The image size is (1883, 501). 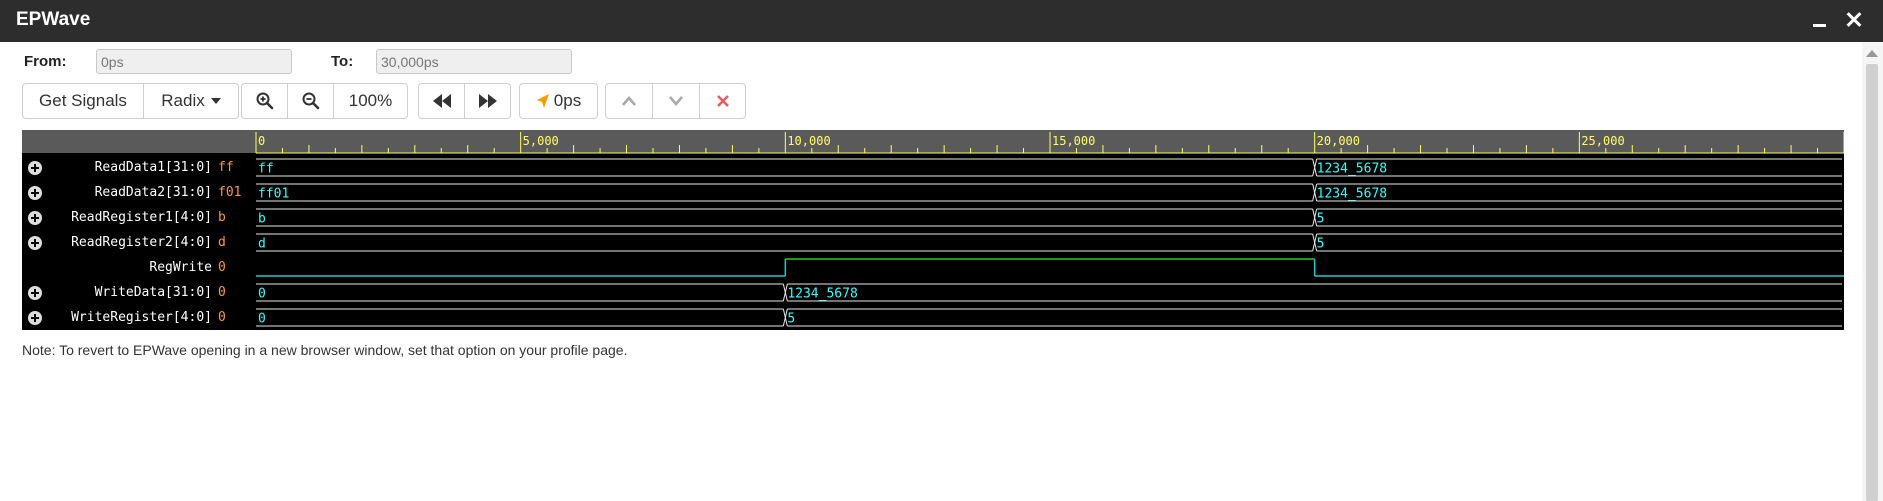 I want to click on bus-value-label: b, so click(x=262, y=219).